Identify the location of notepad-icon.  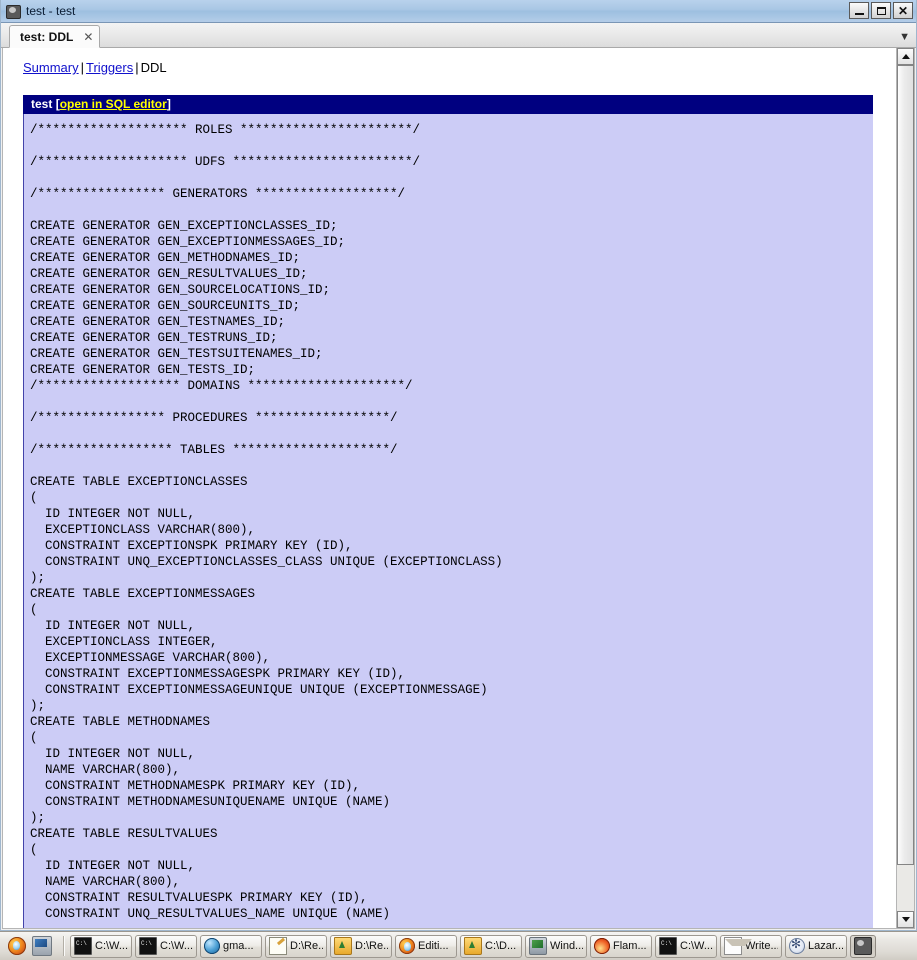
(278, 946).